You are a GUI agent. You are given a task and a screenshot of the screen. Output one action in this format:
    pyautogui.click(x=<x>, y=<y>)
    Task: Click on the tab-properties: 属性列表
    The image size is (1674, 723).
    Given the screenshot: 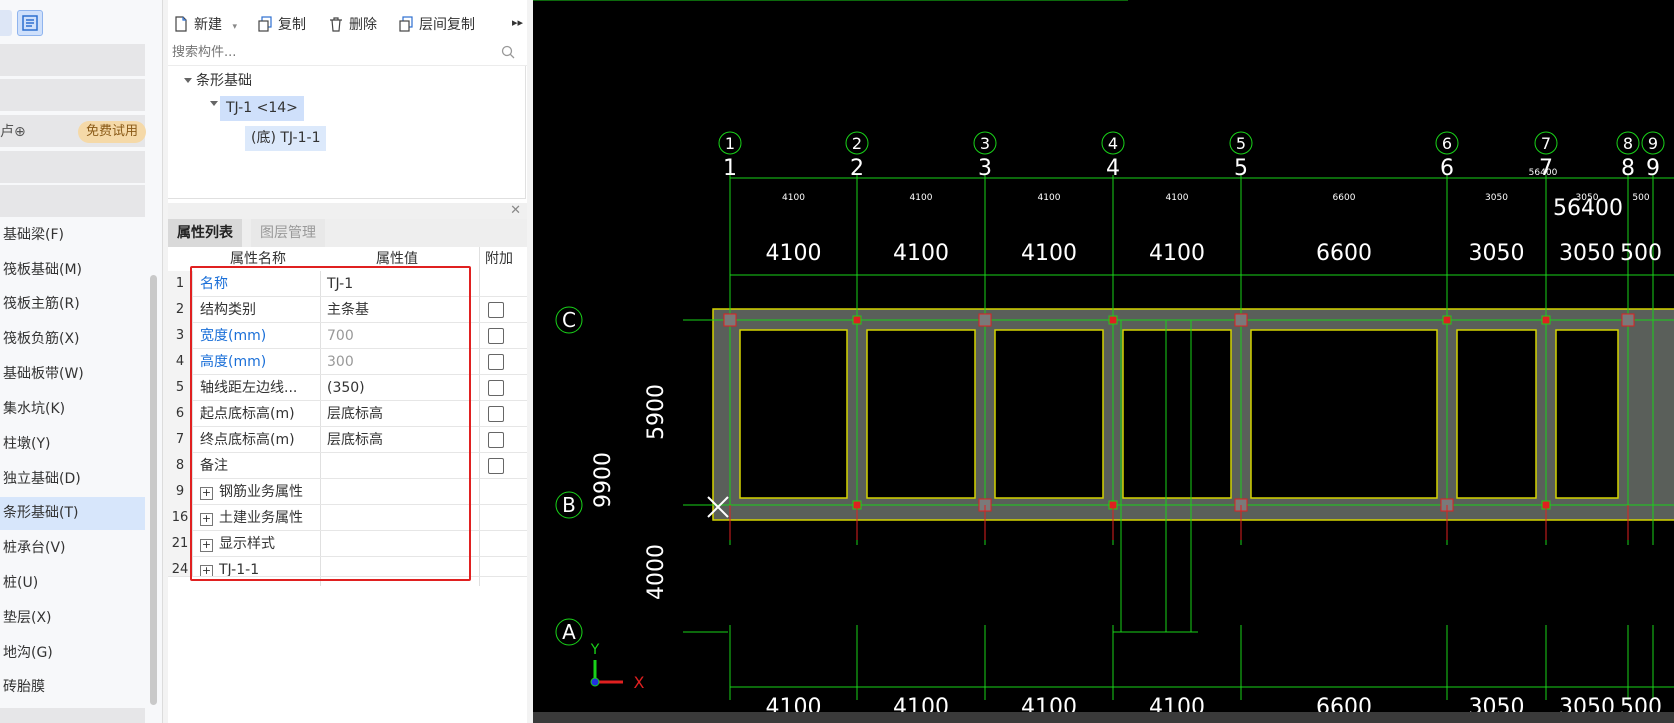 What is the action you would take?
    pyautogui.click(x=205, y=233)
    